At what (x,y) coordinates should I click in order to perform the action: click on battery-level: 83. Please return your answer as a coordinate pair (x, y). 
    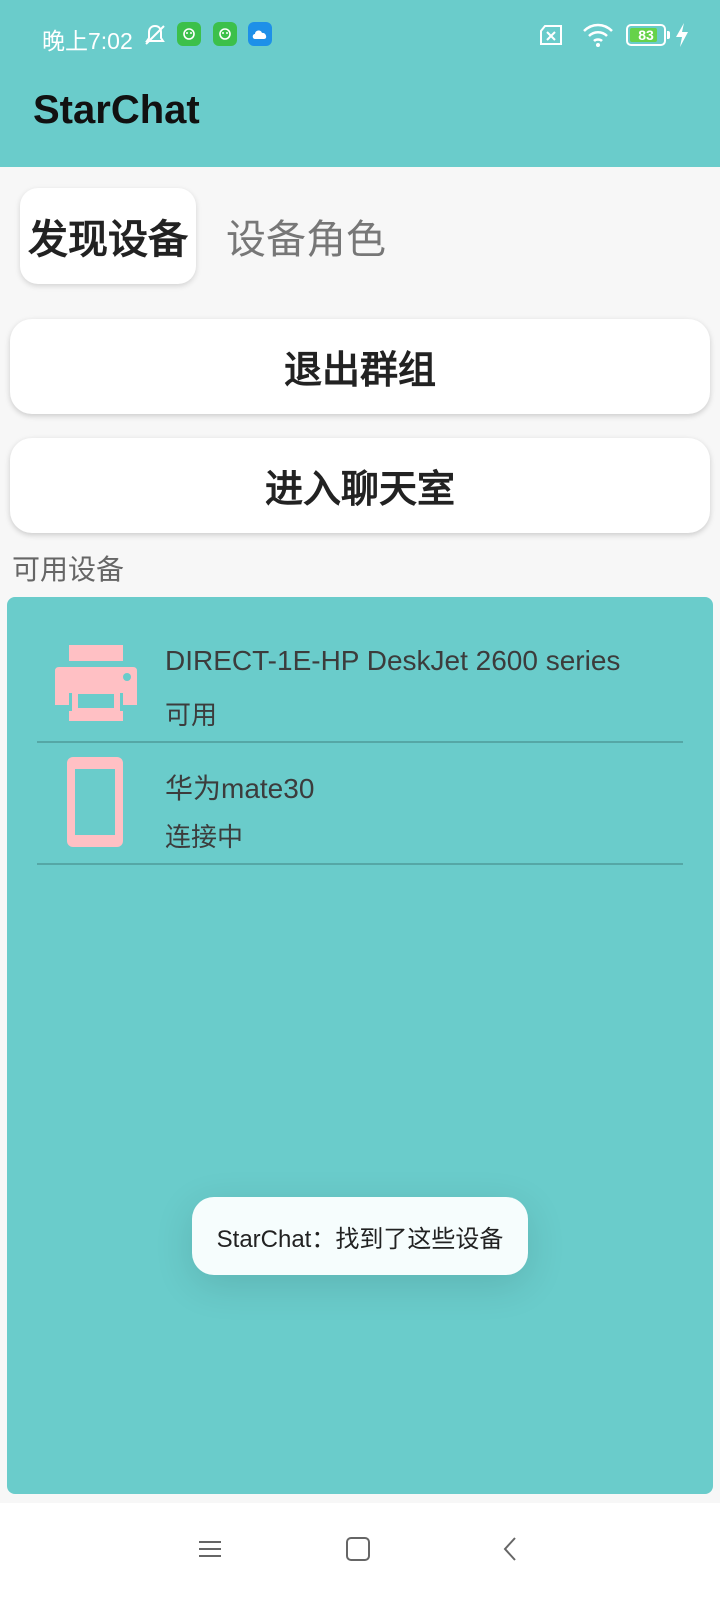
    Looking at the image, I should click on (646, 35).